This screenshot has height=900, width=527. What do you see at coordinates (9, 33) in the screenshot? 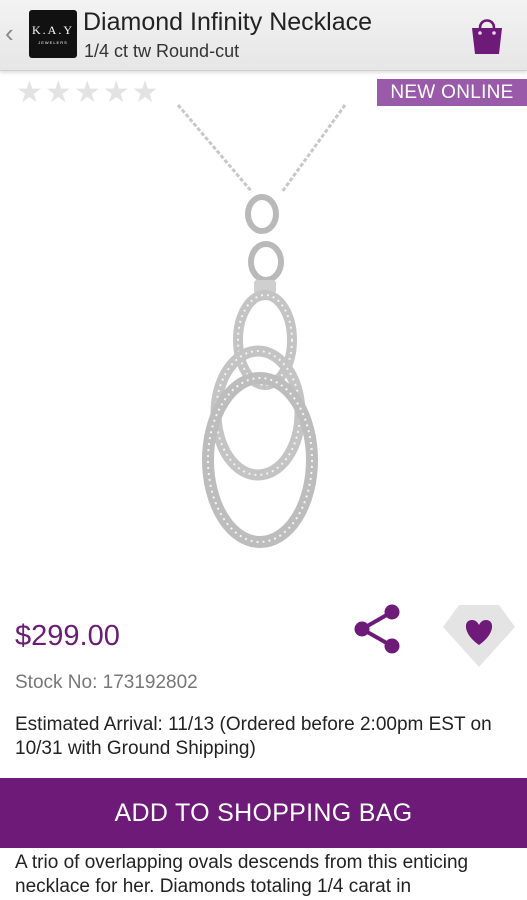
I see `back-chevron-icon: ‹` at bounding box center [9, 33].